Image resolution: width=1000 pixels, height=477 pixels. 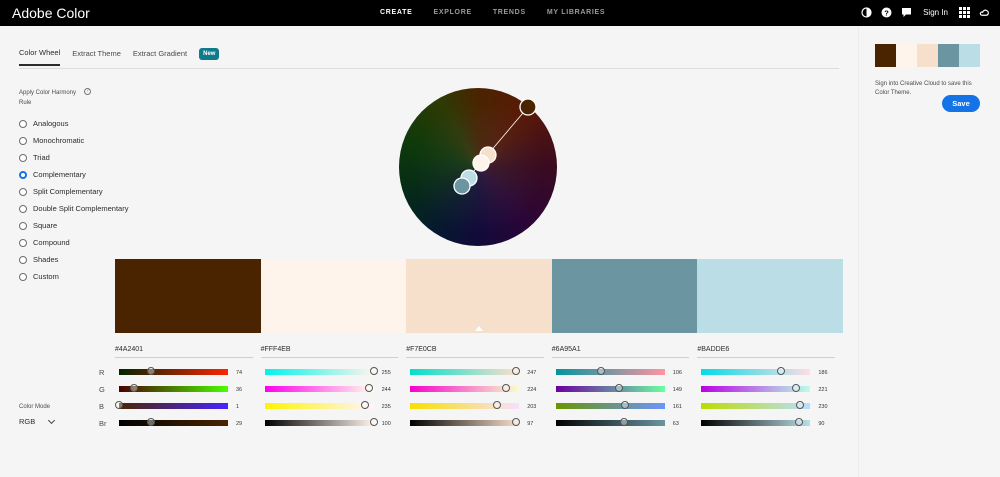 I want to click on hex-input-4: #6A95A1, so click(x=620, y=352).